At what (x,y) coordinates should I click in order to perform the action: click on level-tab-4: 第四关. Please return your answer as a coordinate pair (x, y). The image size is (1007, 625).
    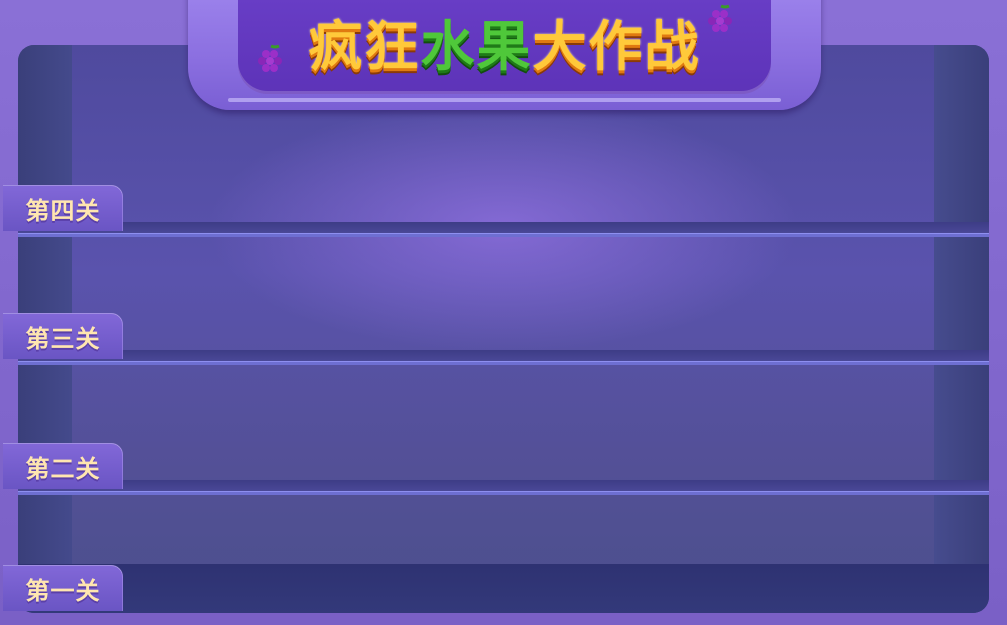
    Looking at the image, I should click on (63, 208).